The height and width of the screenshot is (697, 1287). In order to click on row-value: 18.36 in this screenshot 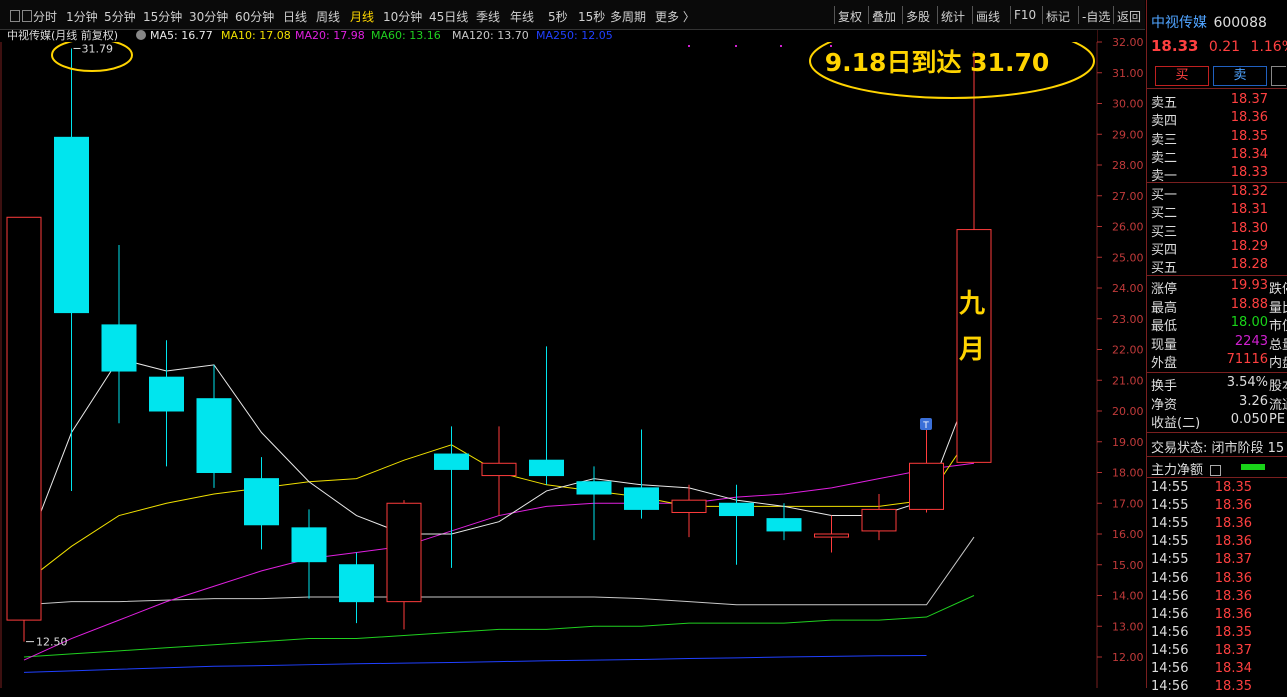, I will do `click(1249, 118)`.